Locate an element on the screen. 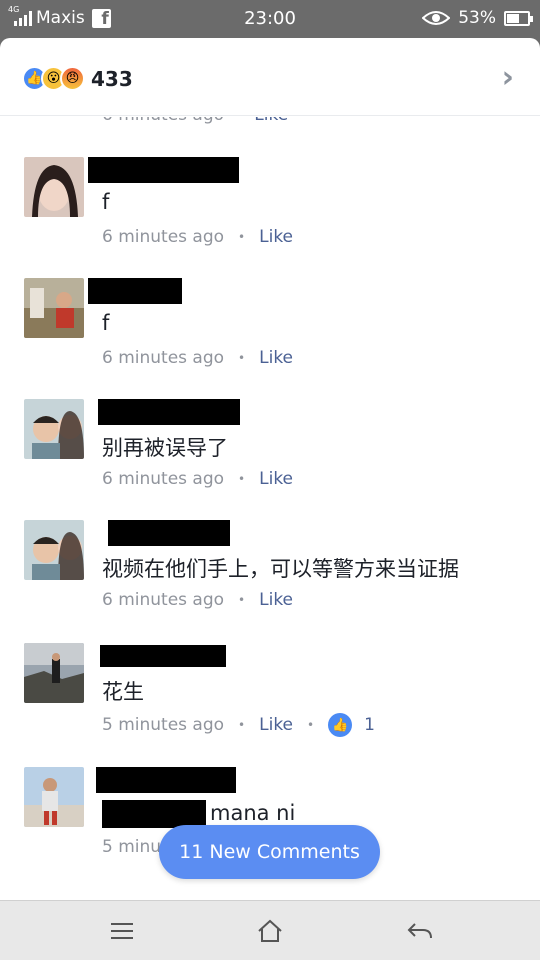  comment-text: 别再被误导了 is located at coordinates (165, 448).